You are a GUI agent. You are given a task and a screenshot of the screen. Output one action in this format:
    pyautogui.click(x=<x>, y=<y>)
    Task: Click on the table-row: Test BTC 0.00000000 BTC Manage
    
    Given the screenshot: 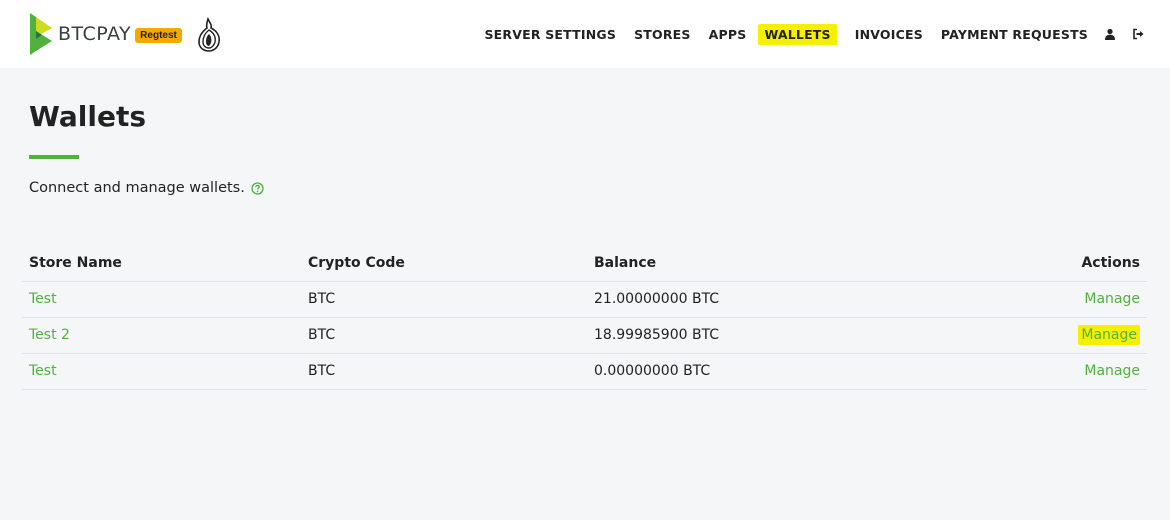 What is the action you would take?
    pyautogui.click(x=584, y=371)
    